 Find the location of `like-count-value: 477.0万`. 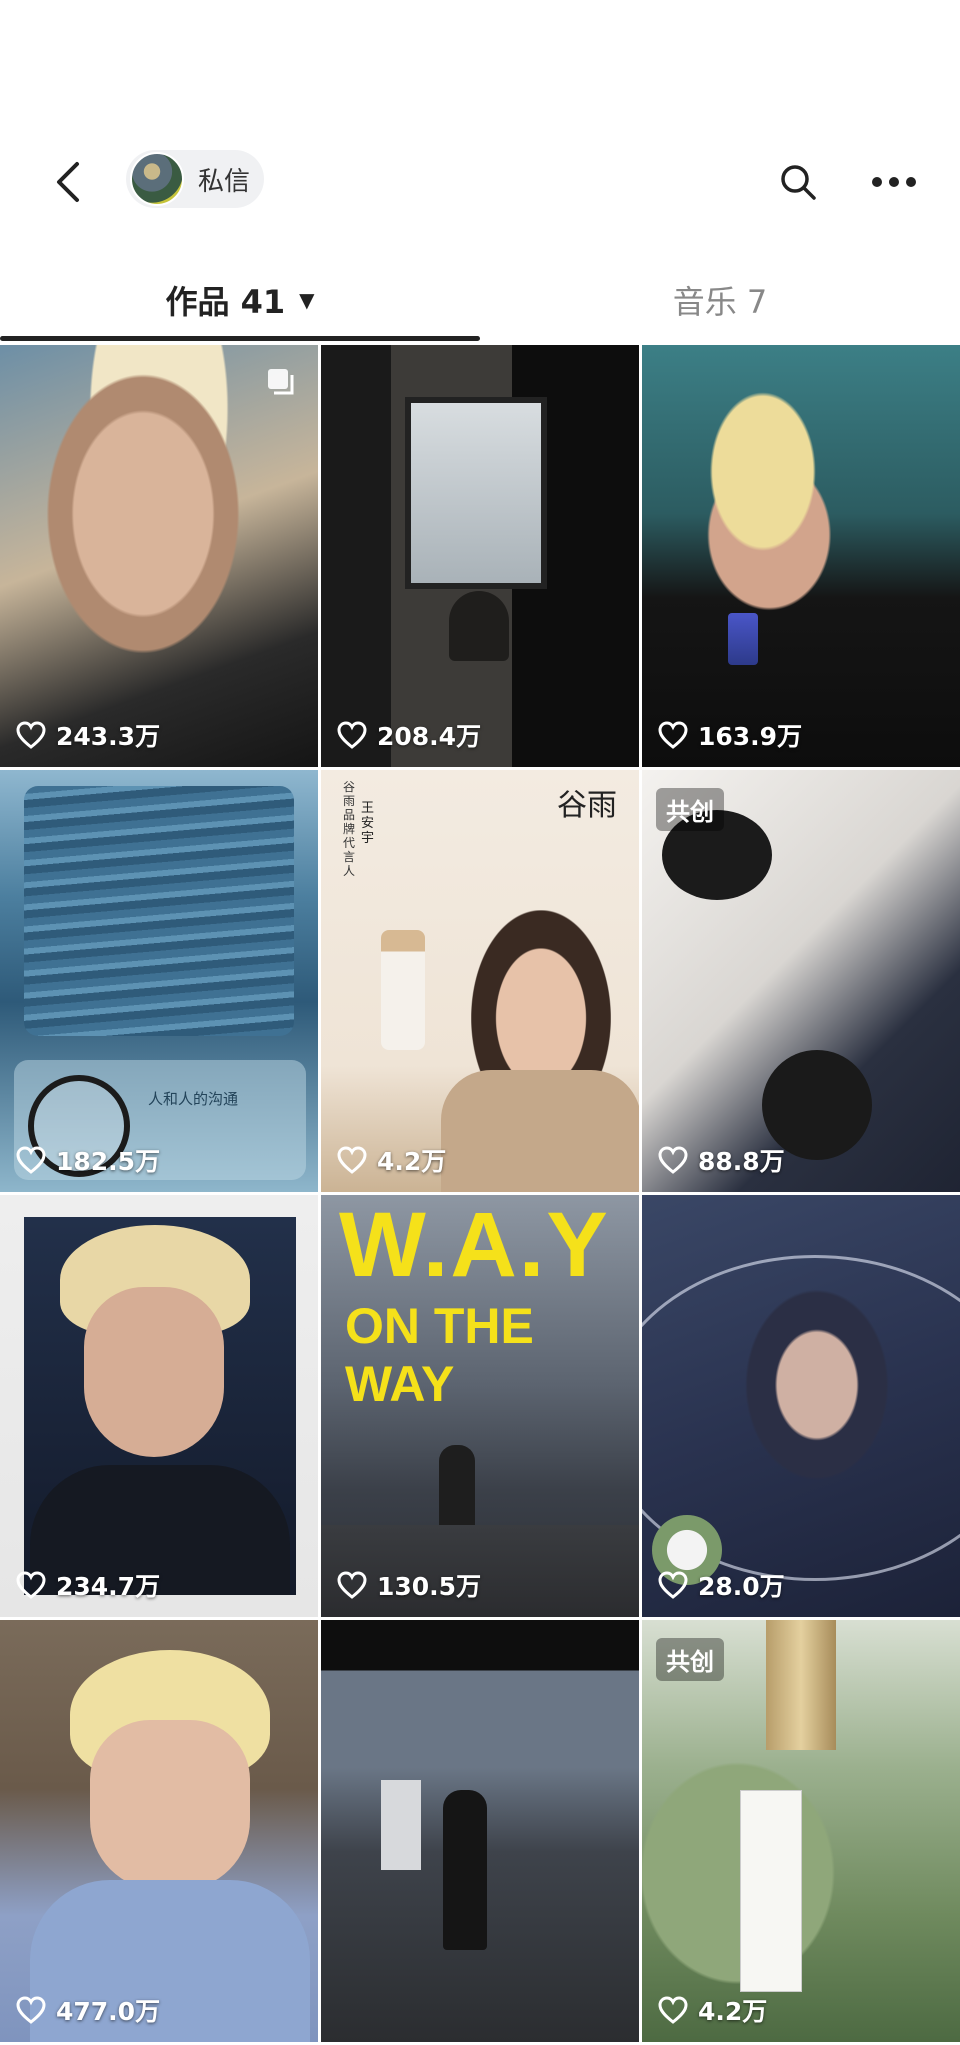

like-count-value: 477.0万 is located at coordinates (108, 2011).